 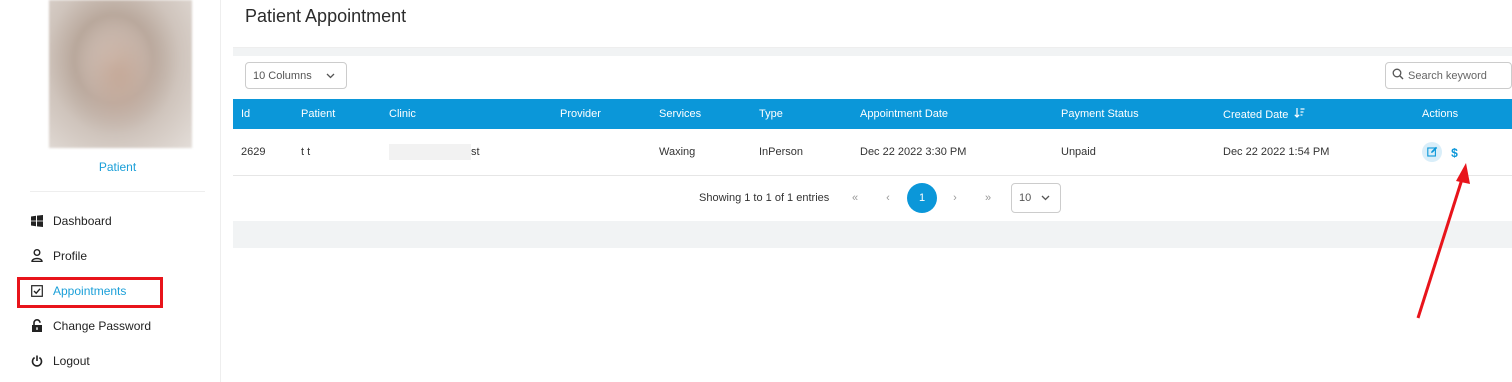 What do you see at coordinates (267, 114) in the screenshot?
I see `column-header-id: Id` at bounding box center [267, 114].